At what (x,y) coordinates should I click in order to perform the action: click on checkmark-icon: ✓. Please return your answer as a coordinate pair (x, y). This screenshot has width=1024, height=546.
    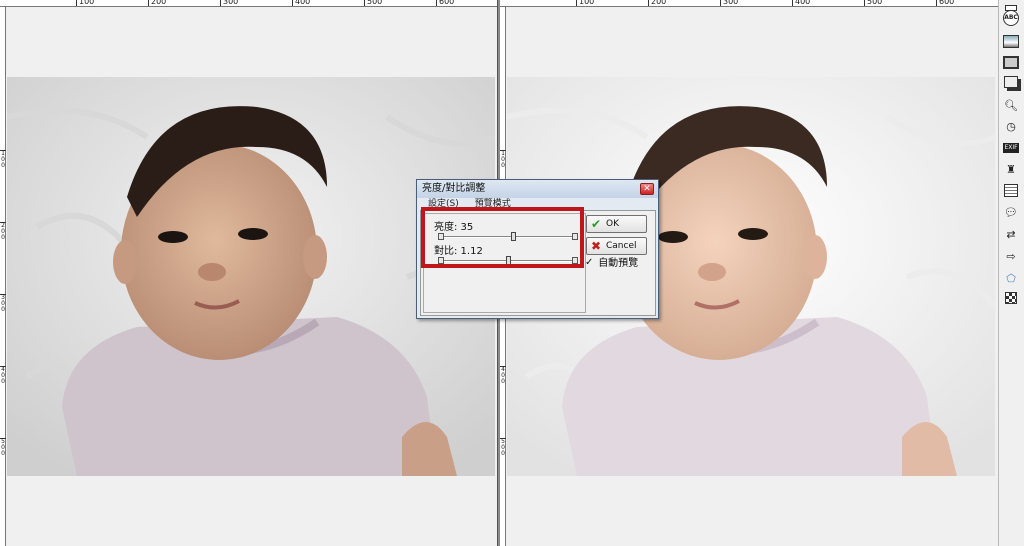
    Looking at the image, I should click on (589, 262).